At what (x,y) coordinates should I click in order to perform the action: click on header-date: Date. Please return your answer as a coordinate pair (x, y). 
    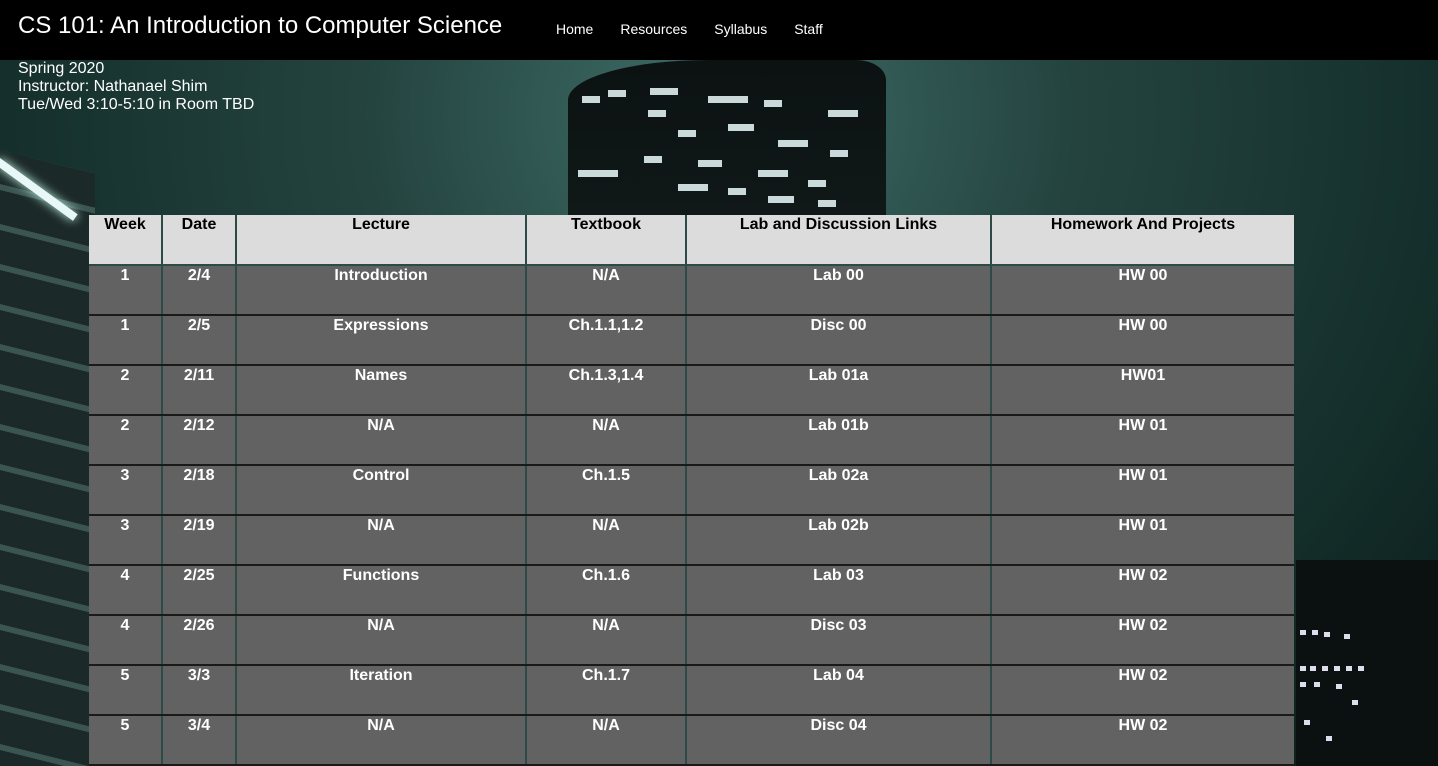
    Looking at the image, I should click on (198, 240).